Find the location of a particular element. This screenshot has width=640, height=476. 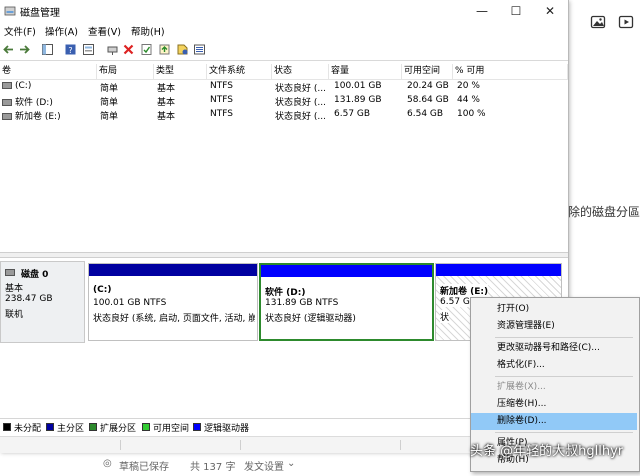

word-count: 共 137 字 is located at coordinates (213, 467).